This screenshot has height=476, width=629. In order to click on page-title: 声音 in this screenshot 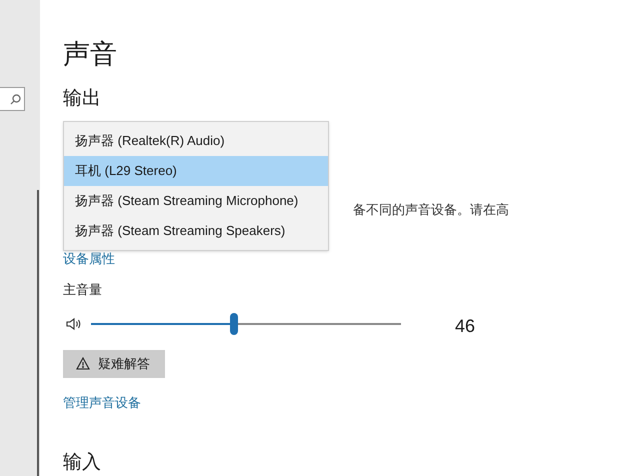, I will do `click(90, 54)`.